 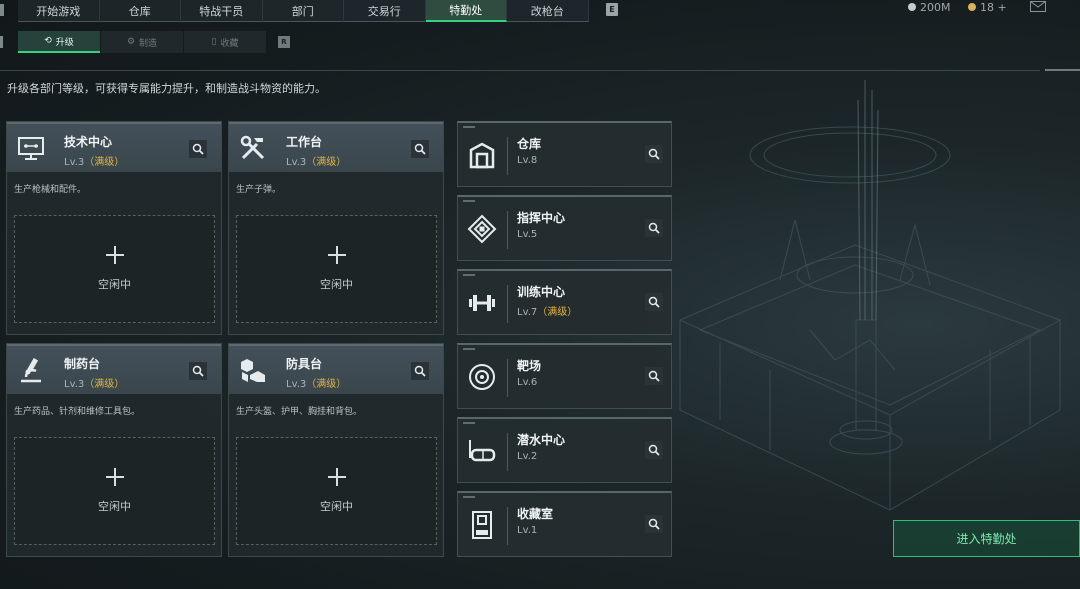 I want to click on card-level: Lv.7（满级）, so click(x=547, y=310).